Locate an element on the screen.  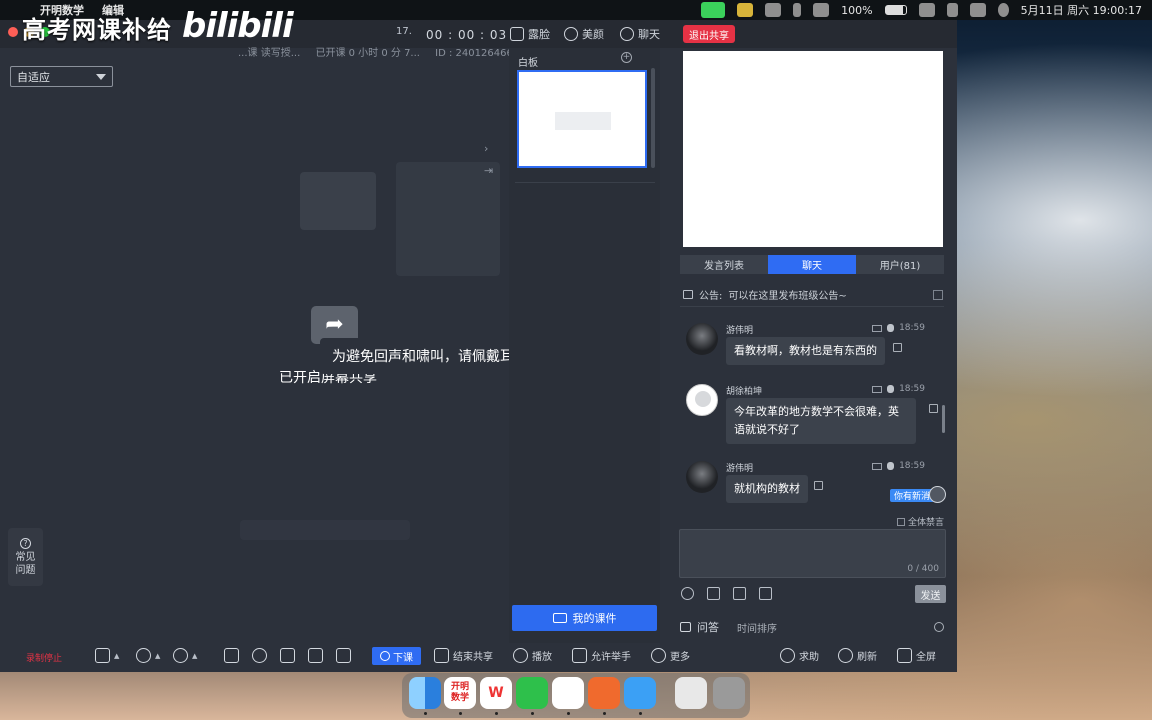
facetime-status-icon is located at coordinates (713, 10).